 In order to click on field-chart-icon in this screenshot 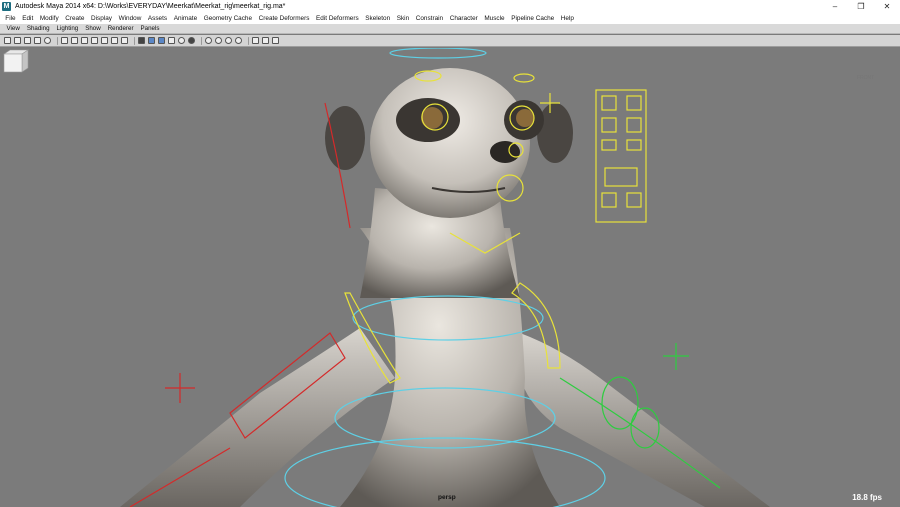, I will do `click(104, 40)`.